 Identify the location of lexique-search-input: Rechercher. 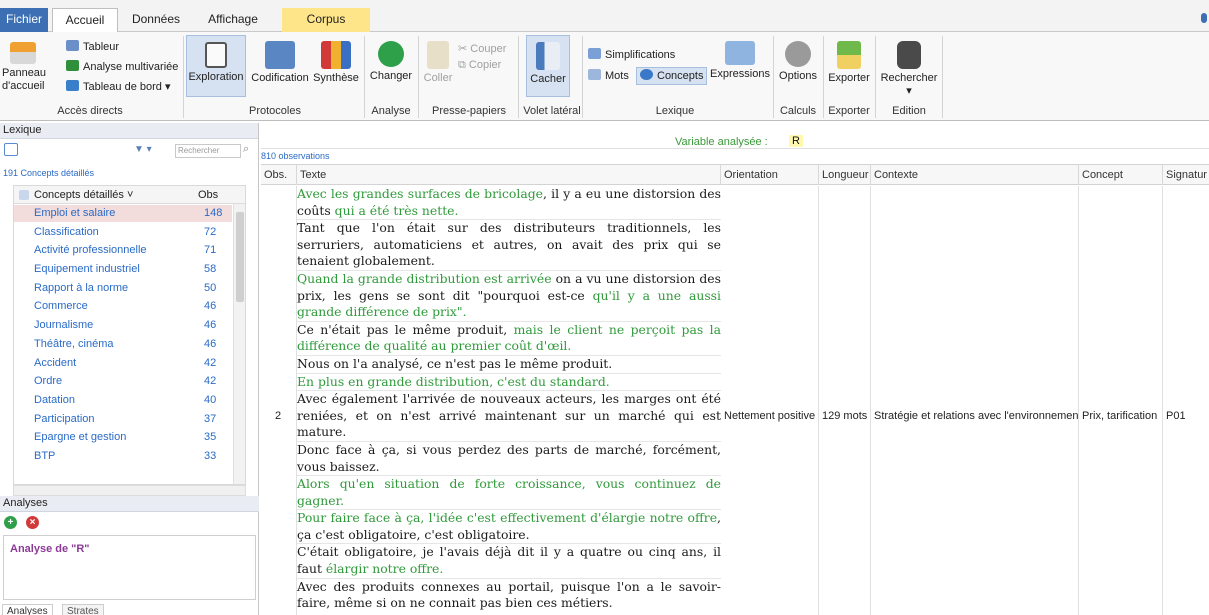
(208, 151).